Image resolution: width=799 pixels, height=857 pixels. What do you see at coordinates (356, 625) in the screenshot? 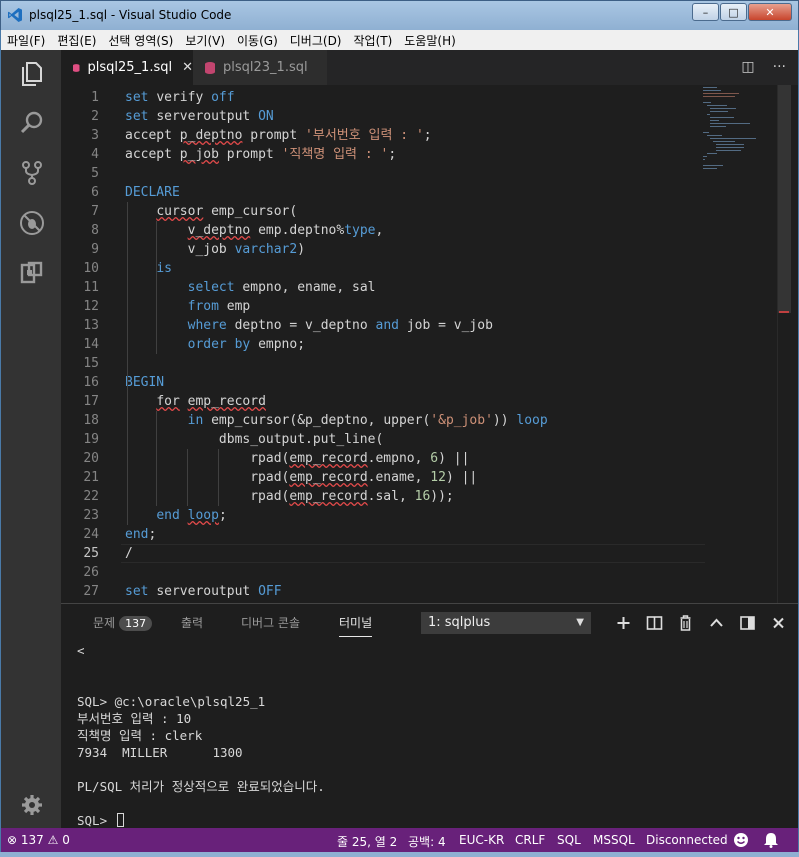
I see `panel-tab-terminal: 터미널` at bounding box center [356, 625].